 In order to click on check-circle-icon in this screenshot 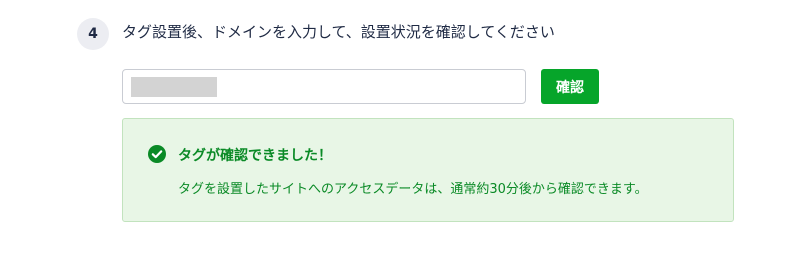, I will do `click(157, 154)`.